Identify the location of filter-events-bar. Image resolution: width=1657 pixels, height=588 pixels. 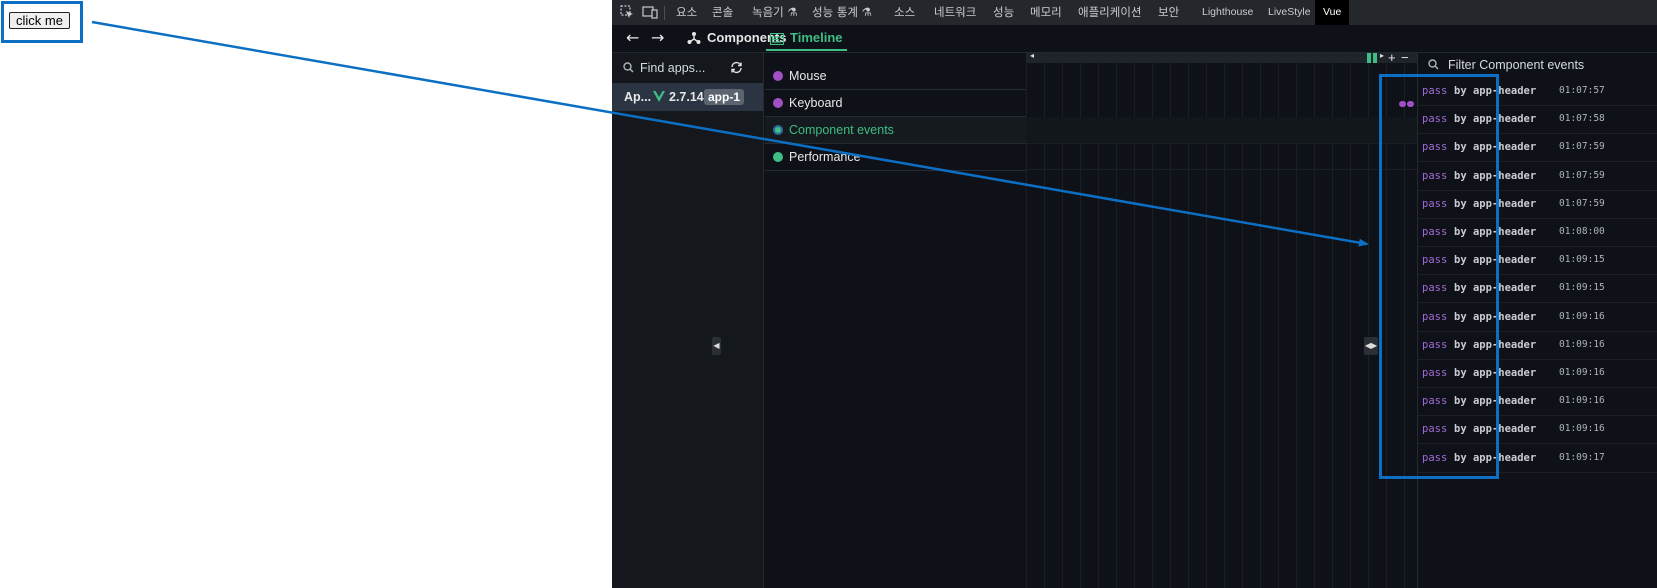
(1537, 65).